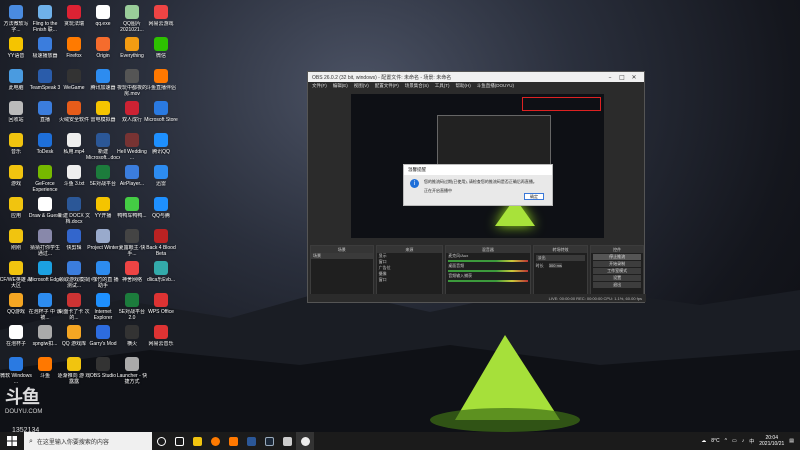 The image size is (800, 450). What do you see at coordinates (161, 44) in the screenshot?
I see `wechat-icon` at bounding box center [161, 44].